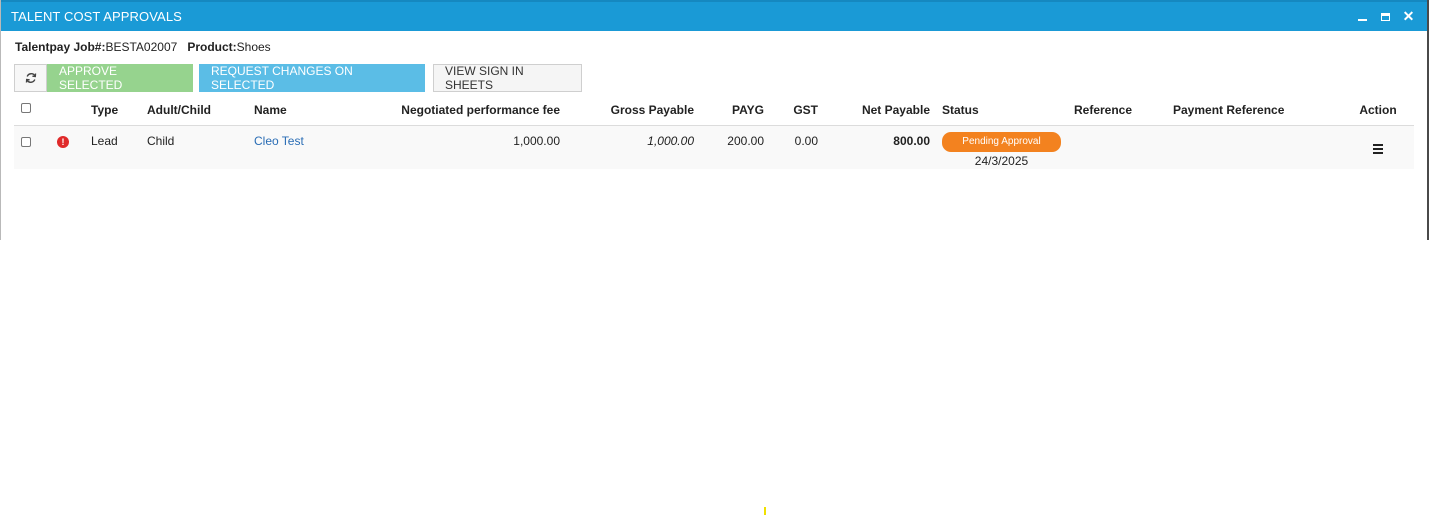 This screenshot has height=517, width=1429. I want to click on product-value: Shoes, so click(253, 47).